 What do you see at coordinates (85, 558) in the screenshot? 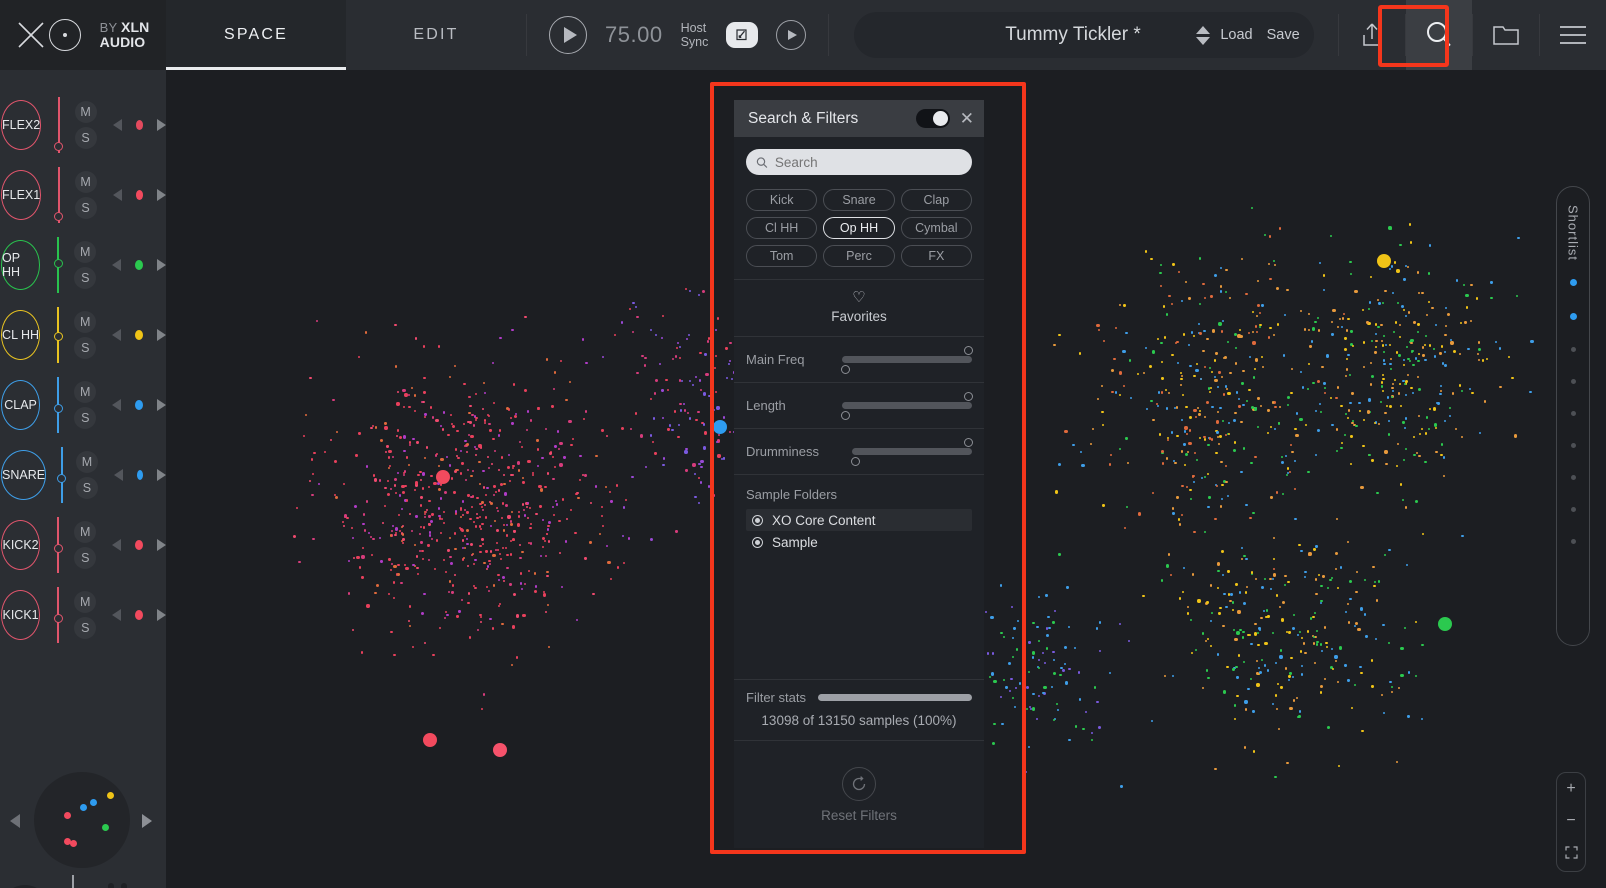
I see `solo-button: S` at bounding box center [85, 558].